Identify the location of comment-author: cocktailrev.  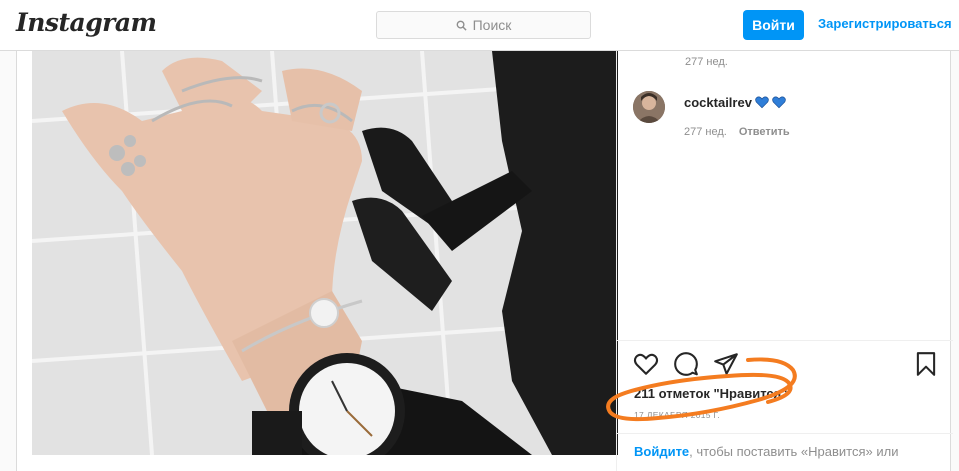
(735, 102).